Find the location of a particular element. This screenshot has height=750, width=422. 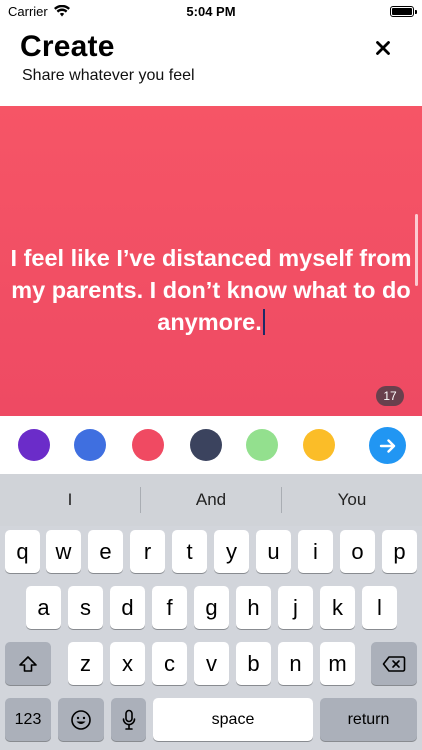

status-left: Carrier is located at coordinates (39, 11).